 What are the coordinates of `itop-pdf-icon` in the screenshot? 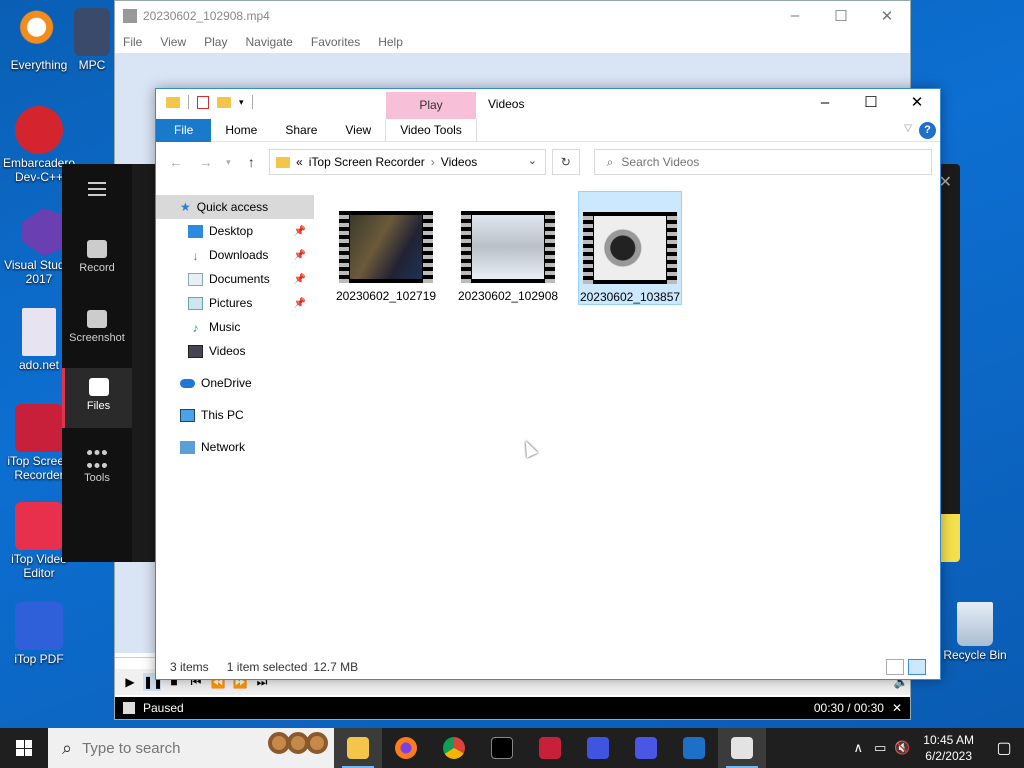 It's located at (598, 748).